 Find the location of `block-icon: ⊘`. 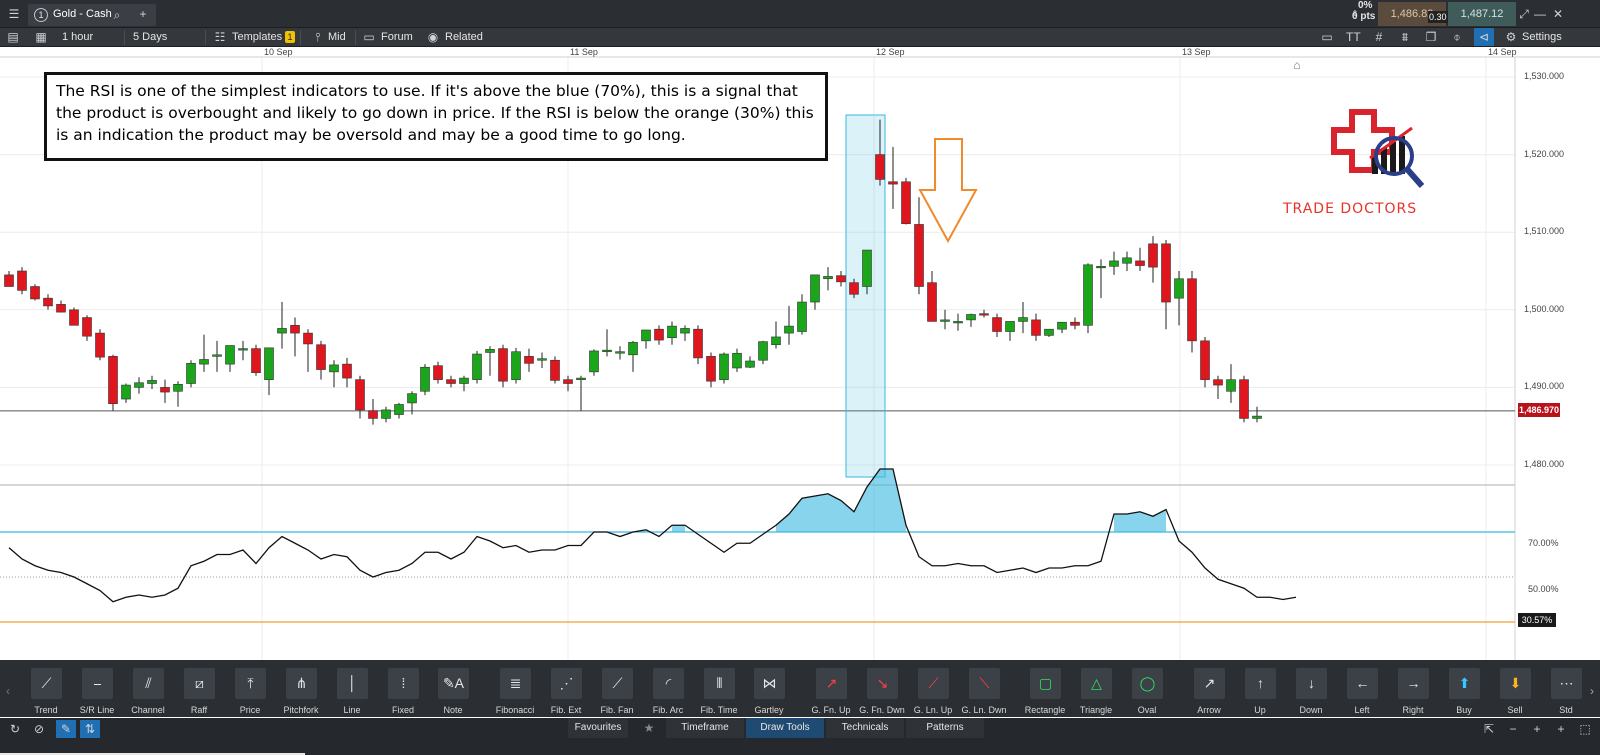

block-icon: ⊘ is located at coordinates (39, 729).